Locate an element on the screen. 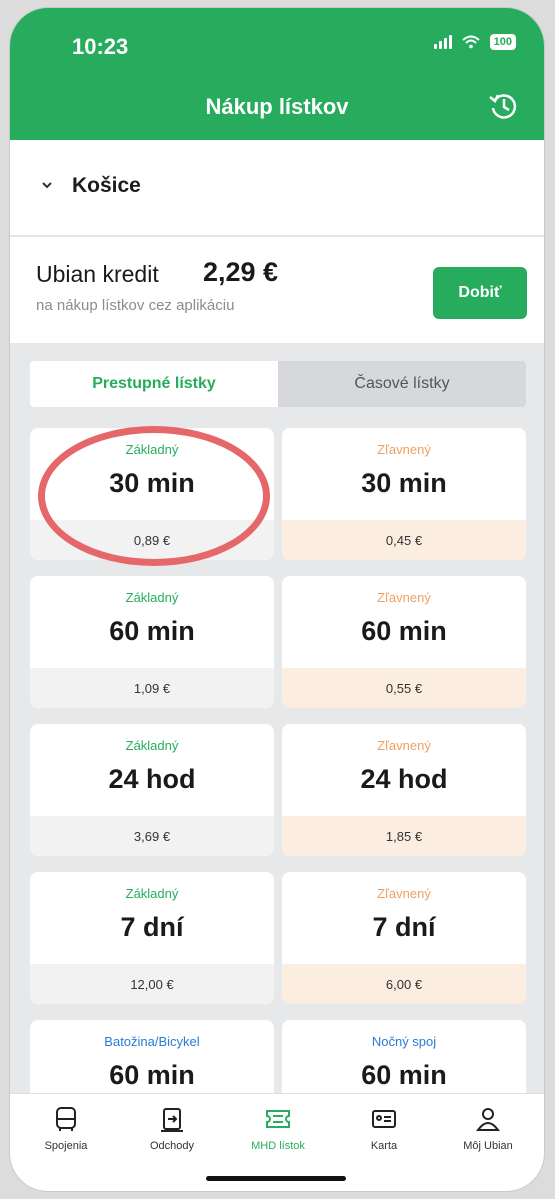  credit-label: Ubian kredit is located at coordinates (97, 274).